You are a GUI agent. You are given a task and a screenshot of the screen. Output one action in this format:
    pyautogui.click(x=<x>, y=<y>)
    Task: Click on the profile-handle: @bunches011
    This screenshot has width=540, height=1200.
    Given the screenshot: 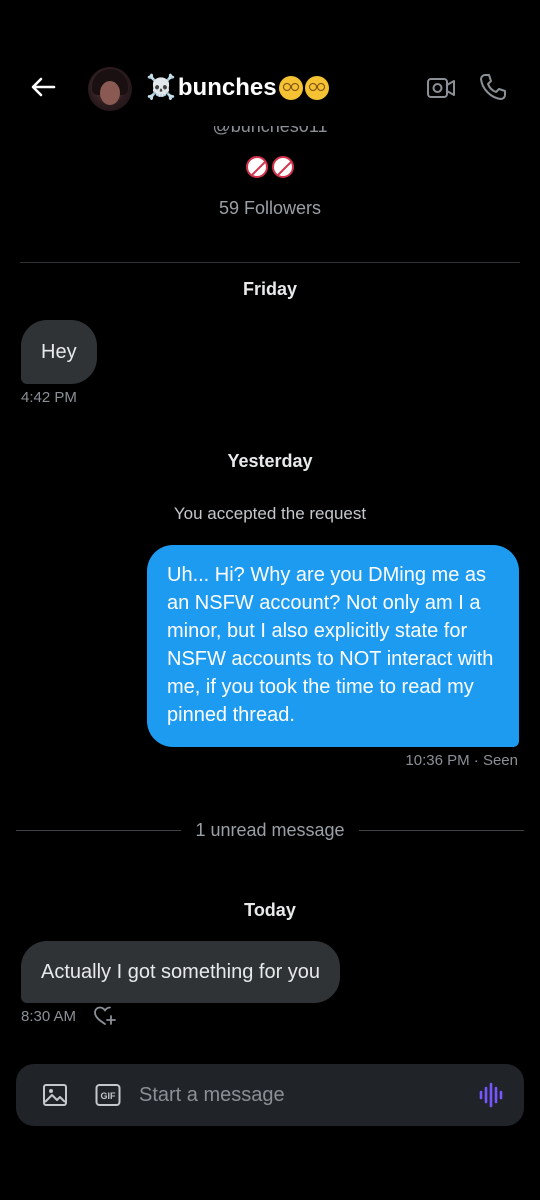 What is the action you would take?
    pyautogui.click(x=270, y=131)
    